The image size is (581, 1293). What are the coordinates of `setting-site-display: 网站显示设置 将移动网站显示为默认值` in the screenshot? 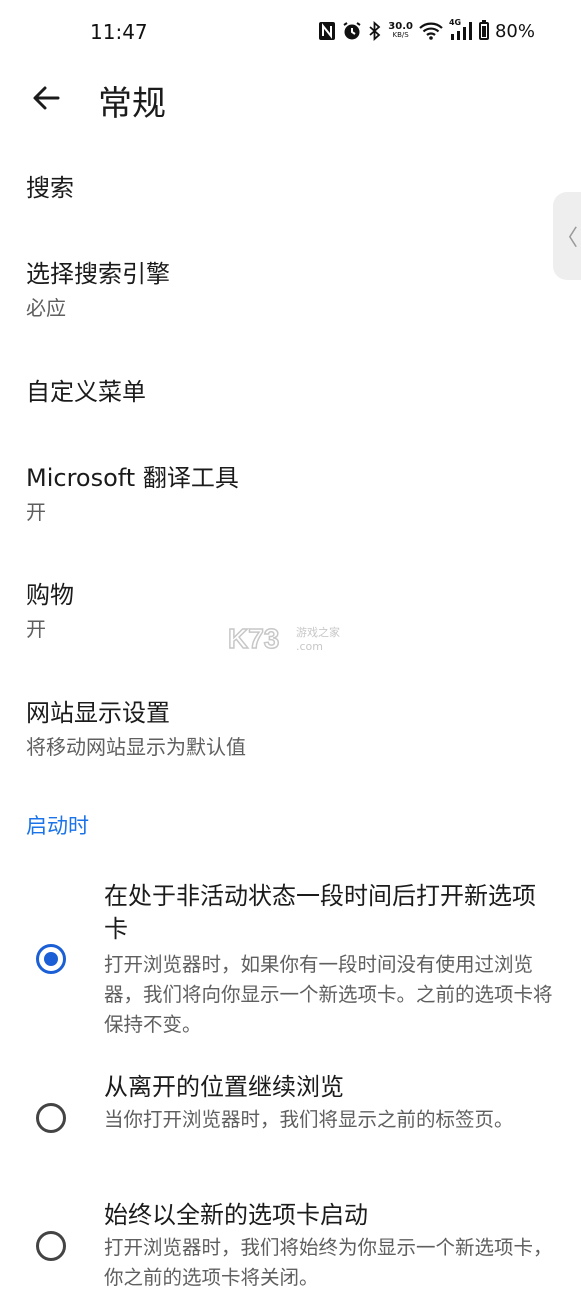 It's located at (290, 723).